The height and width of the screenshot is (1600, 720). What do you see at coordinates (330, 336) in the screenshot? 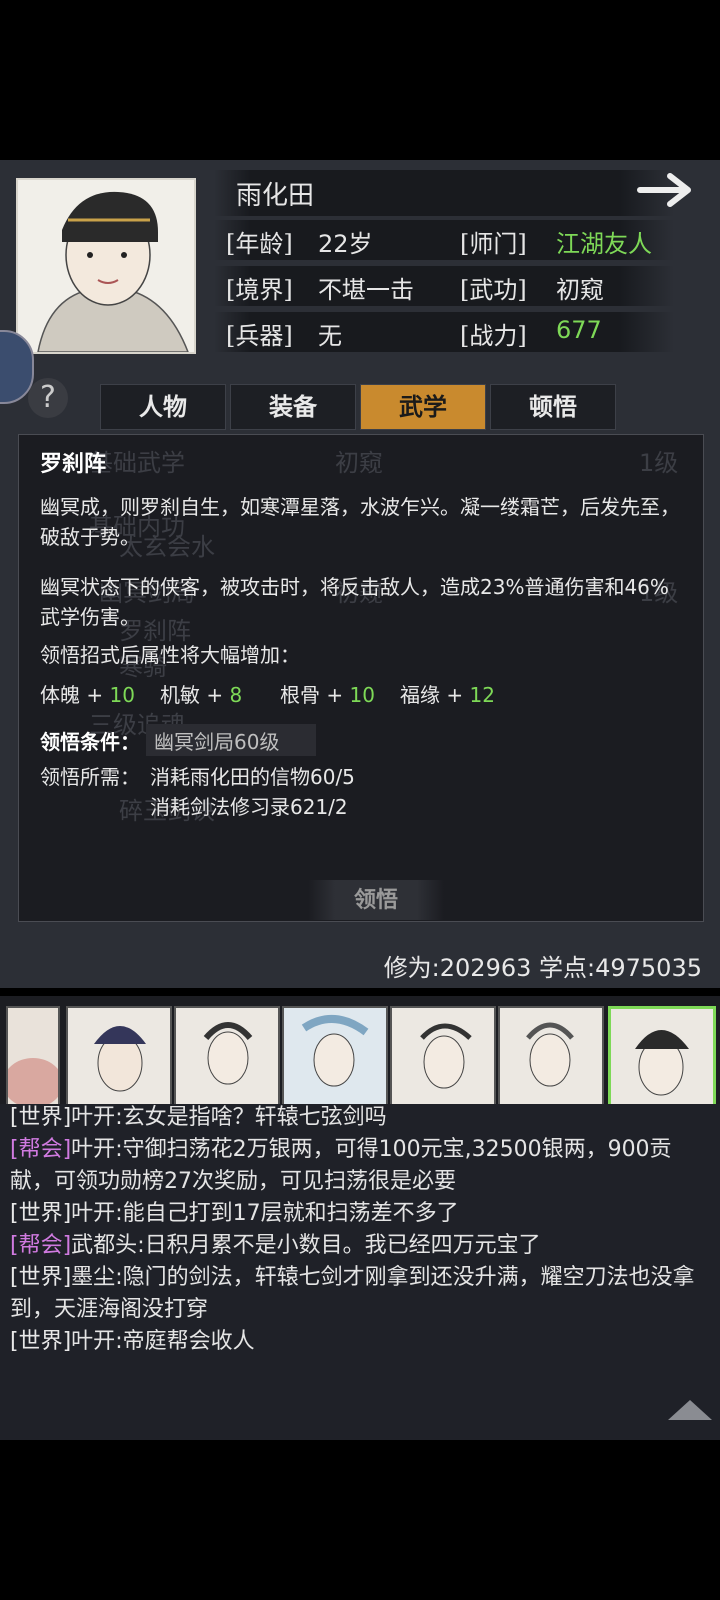
I see `weapon-value: 无` at bounding box center [330, 336].